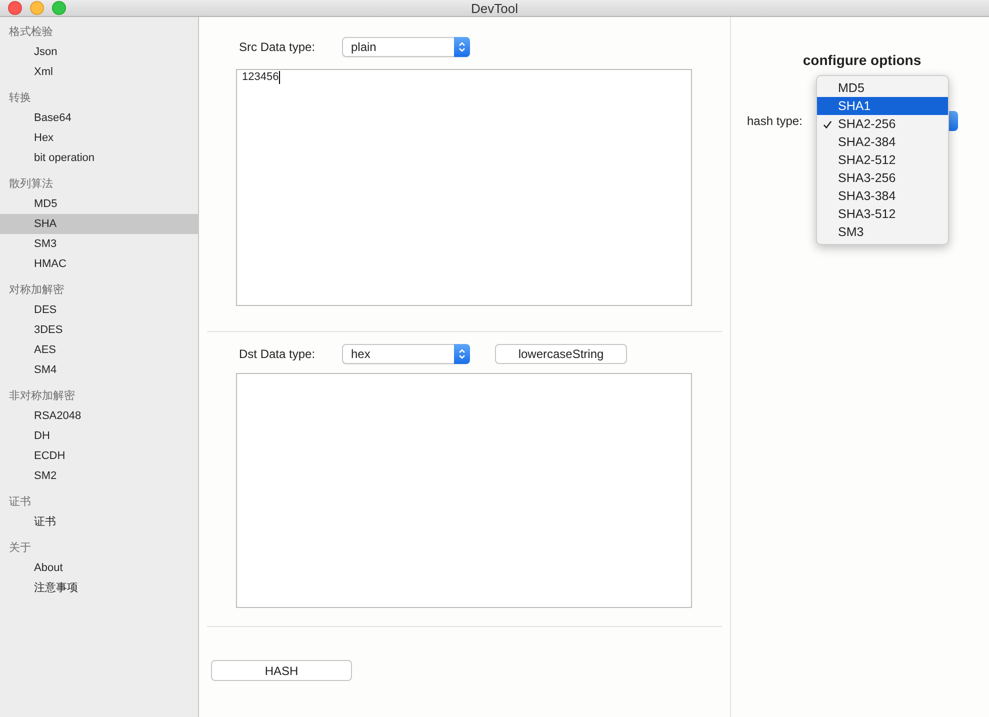  What do you see at coordinates (406, 354) in the screenshot?
I see `data-type-dropdown: hex` at bounding box center [406, 354].